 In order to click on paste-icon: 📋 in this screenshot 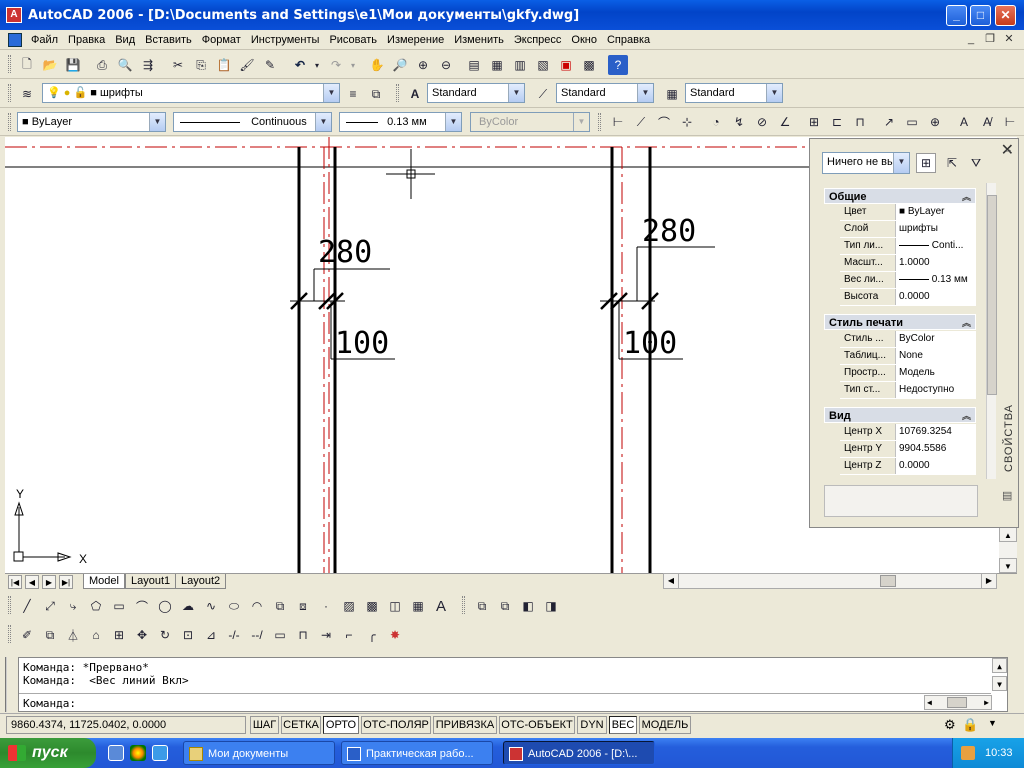, I will do `click(224, 65)`.